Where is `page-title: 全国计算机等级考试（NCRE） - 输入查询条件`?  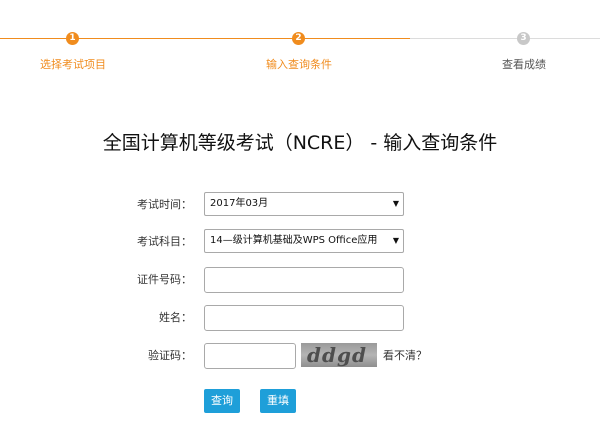 page-title: 全国计算机等级考试（NCRE） - 输入查询条件 is located at coordinates (300, 143).